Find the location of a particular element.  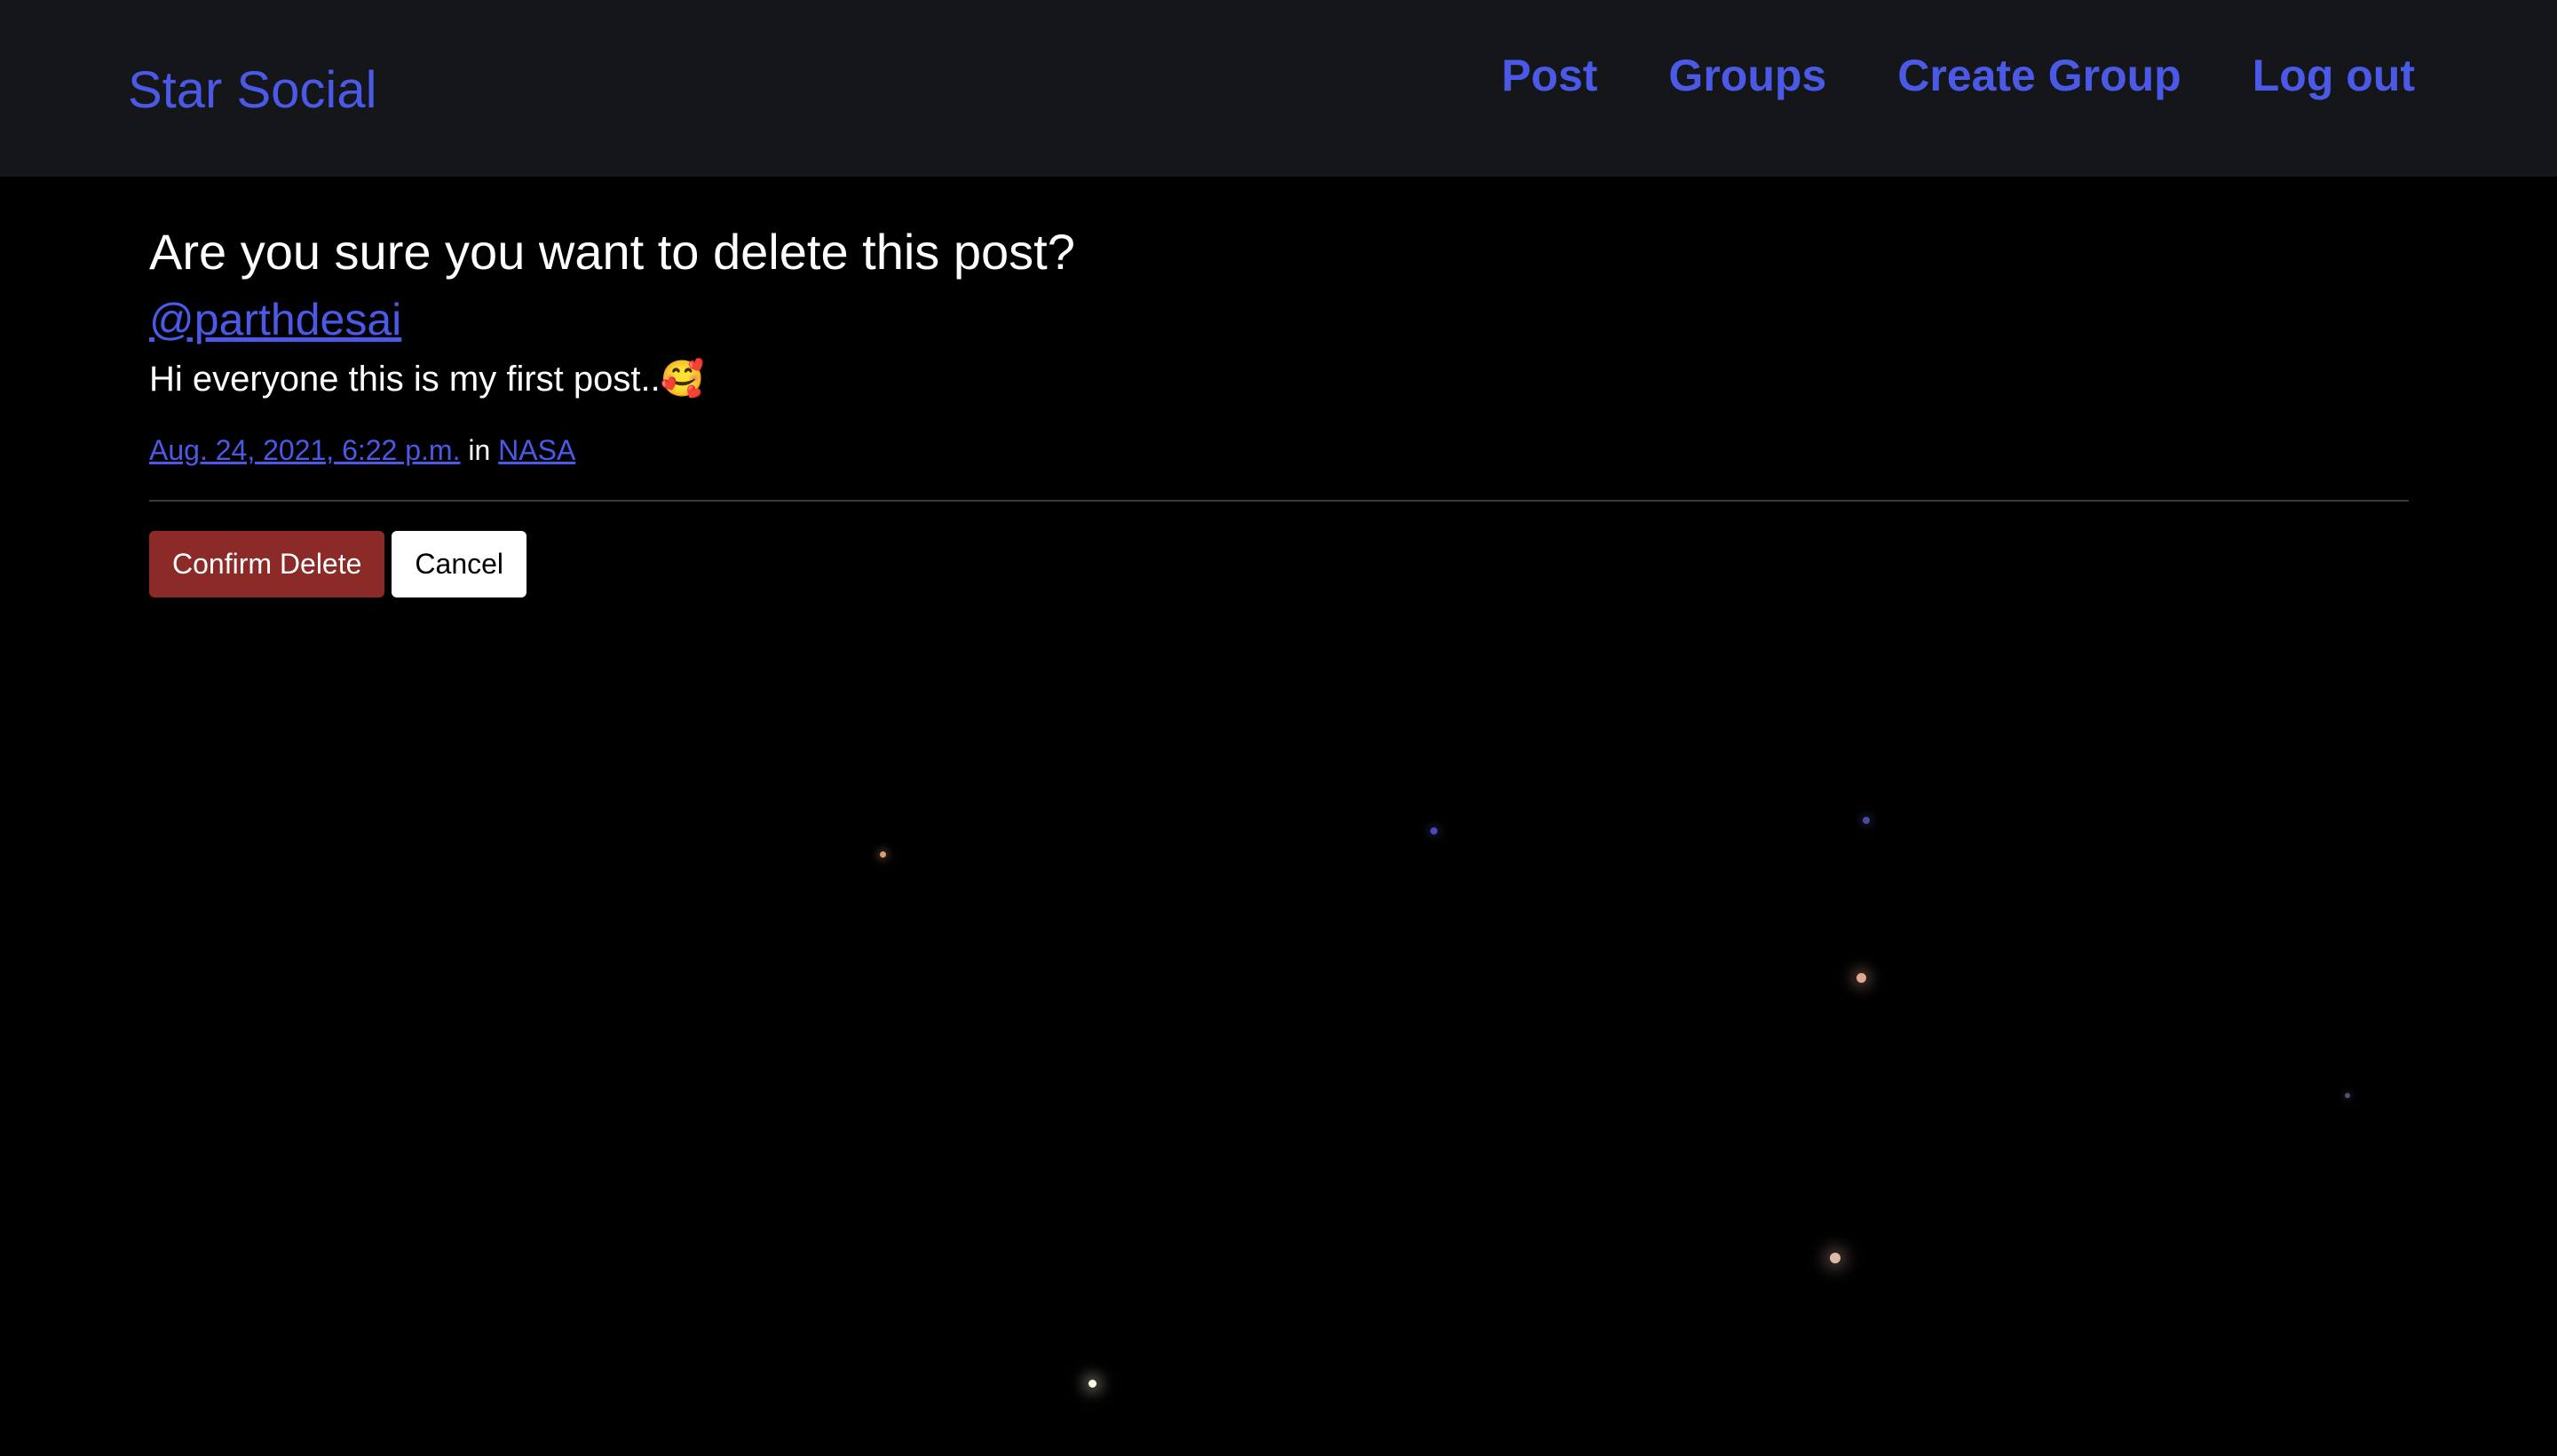

nav-link-groups: Groups is located at coordinates (1747, 75).